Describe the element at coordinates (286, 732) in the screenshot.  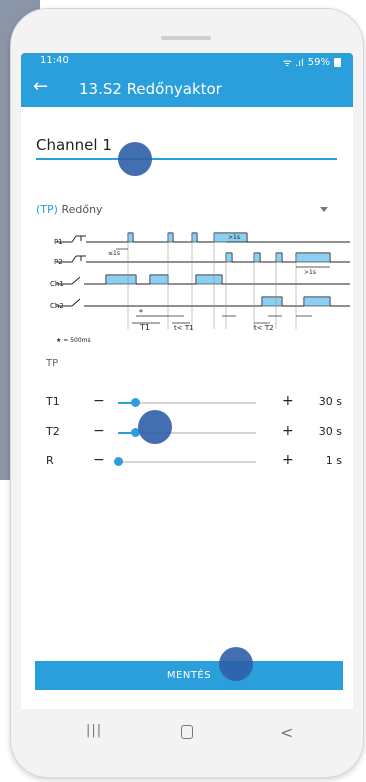
I see `back-button: <` at that location.